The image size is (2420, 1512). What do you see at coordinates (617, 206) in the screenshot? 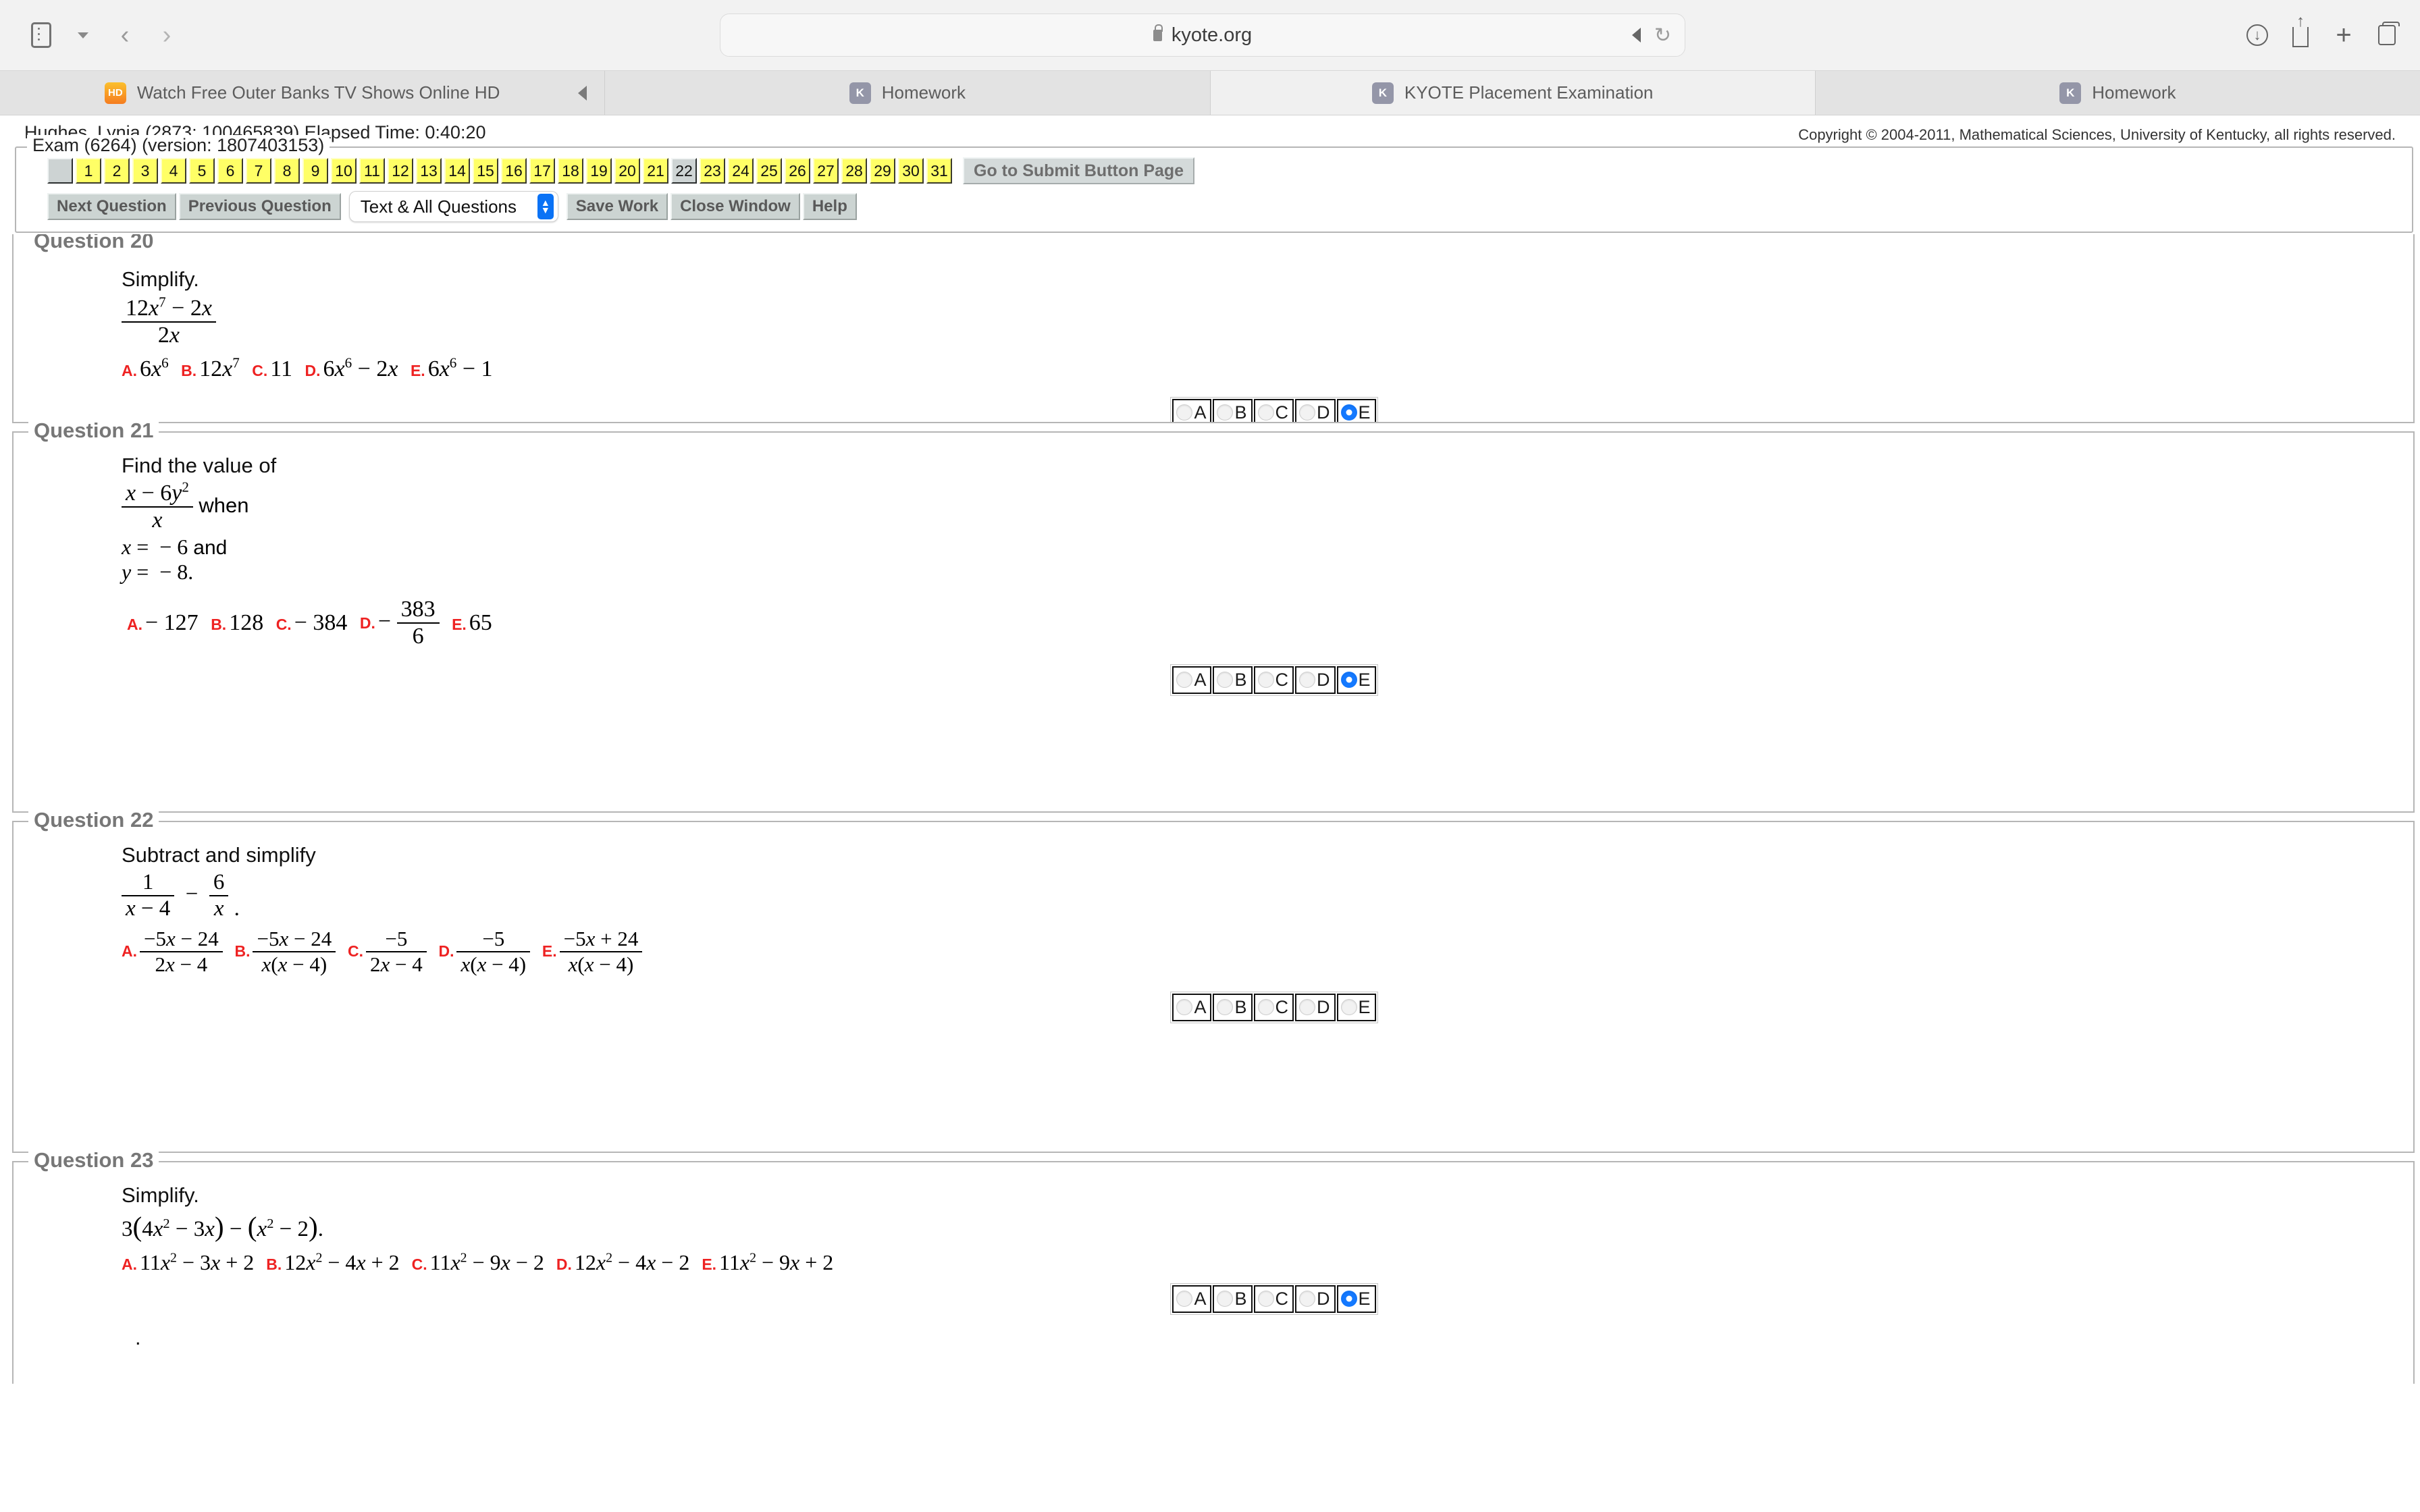
I see `save-work-button: Save Work` at bounding box center [617, 206].